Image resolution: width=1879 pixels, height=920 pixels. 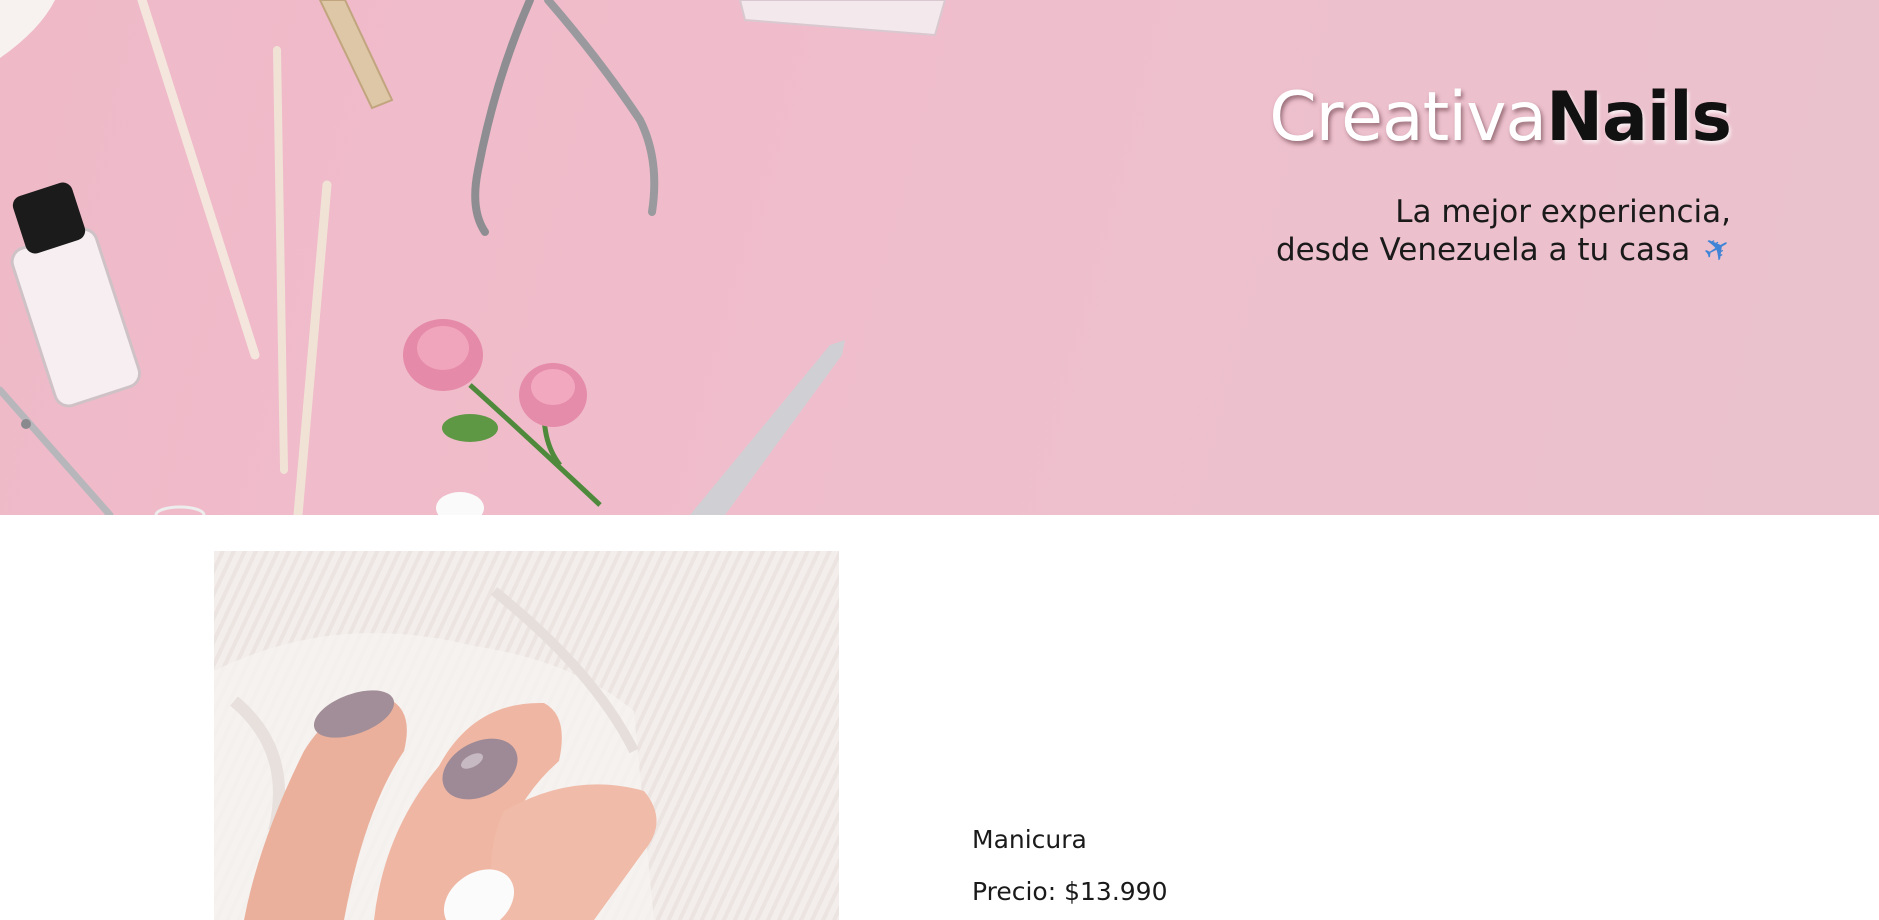 I want to click on brand-logo-title: CreativaNails, so click(x=1500, y=118).